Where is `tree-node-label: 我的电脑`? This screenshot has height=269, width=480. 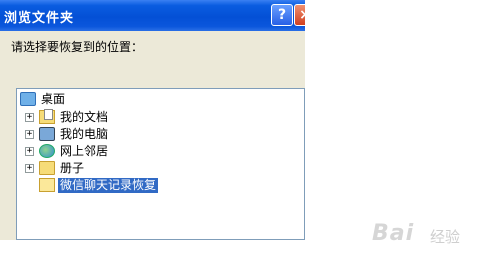 tree-node-label: 我的电脑 is located at coordinates (84, 133).